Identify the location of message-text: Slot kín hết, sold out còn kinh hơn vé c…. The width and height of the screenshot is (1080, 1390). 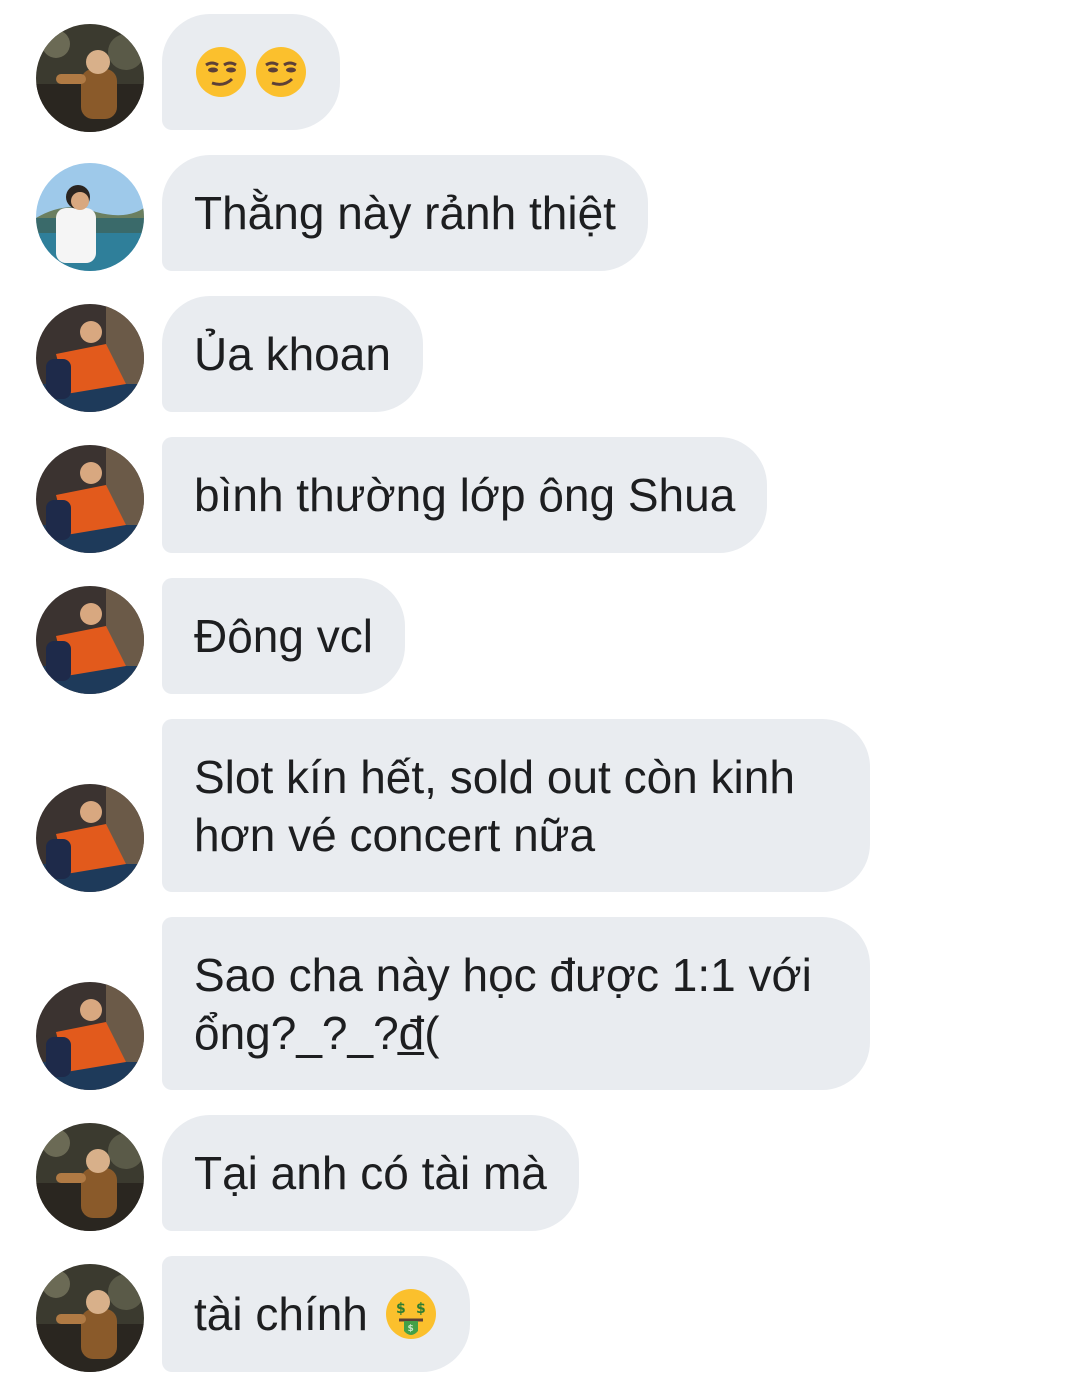
(494, 805).